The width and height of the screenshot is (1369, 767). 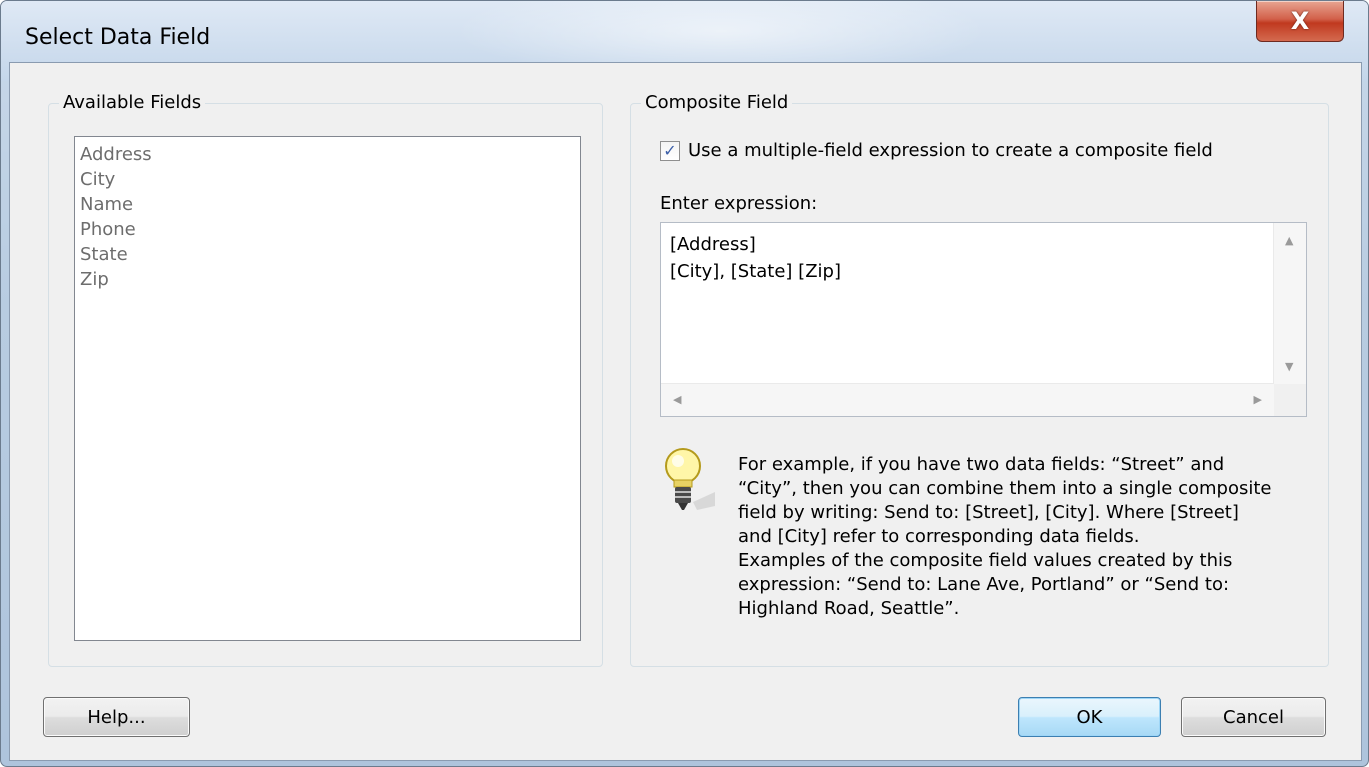 What do you see at coordinates (327, 279) in the screenshot?
I see `field-list-item: Zip` at bounding box center [327, 279].